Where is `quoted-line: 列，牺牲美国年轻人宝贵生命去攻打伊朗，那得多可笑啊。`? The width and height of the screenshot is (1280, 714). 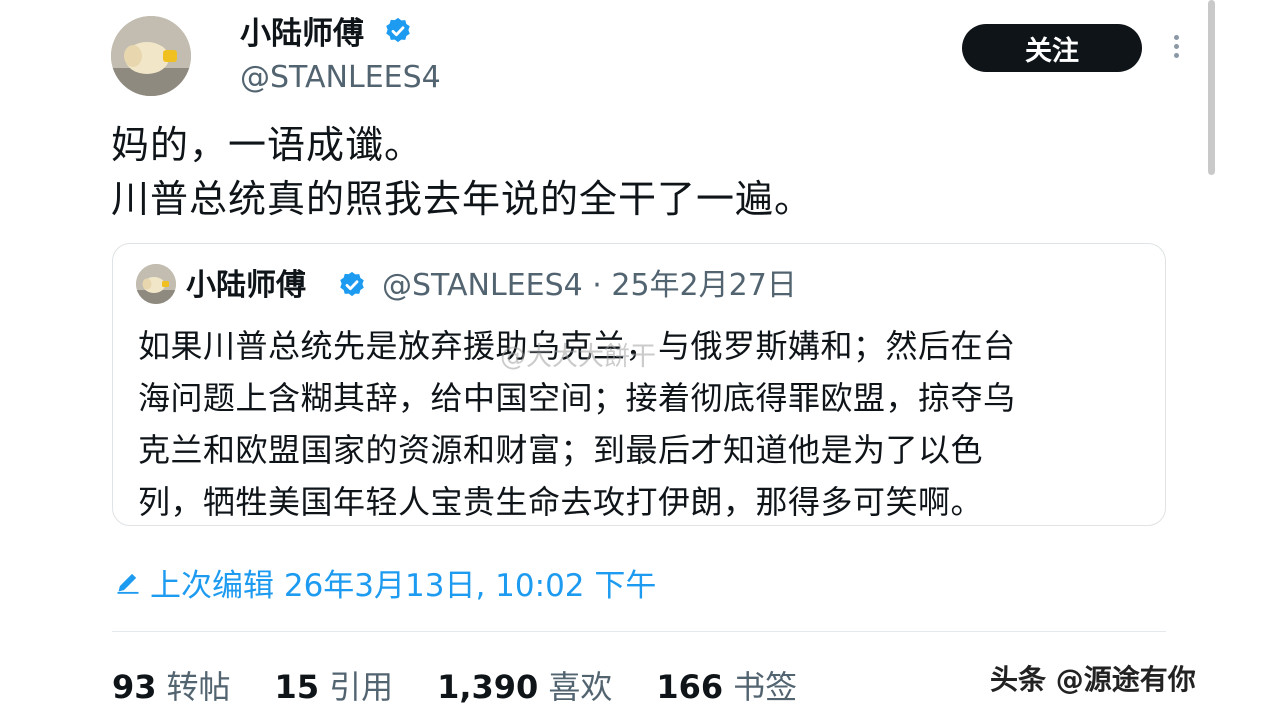
quoted-line: 列，牺牲美国年轻人宝贵生命去攻打伊朗，那得多可笑啊。 is located at coordinates (561, 502).